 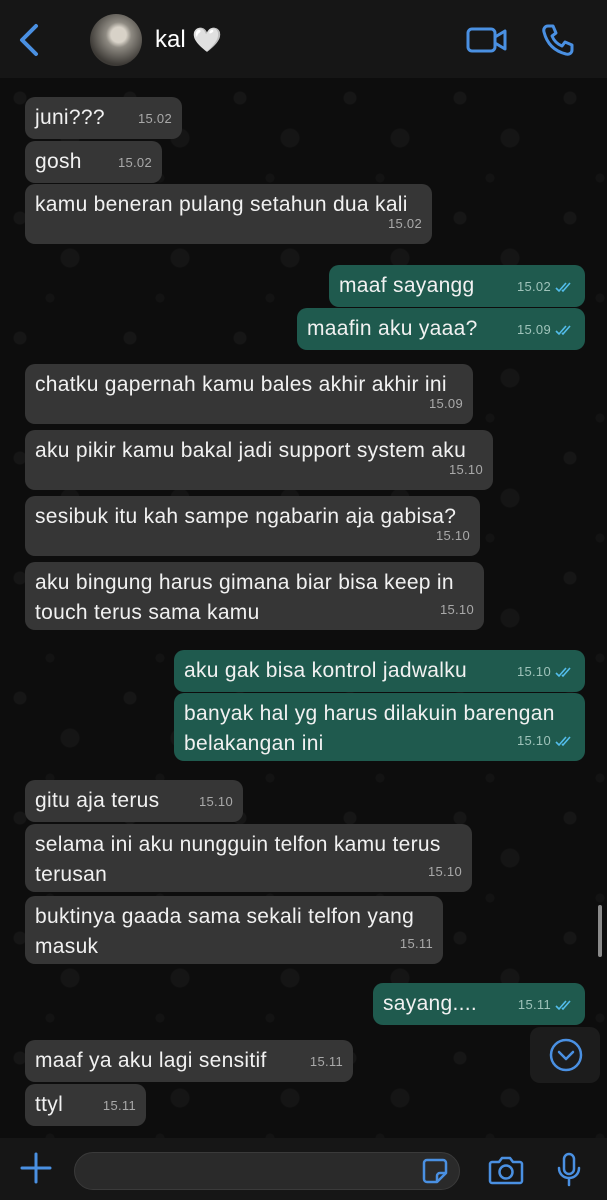 I want to click on video-camera-icon, so click(x=486, y=40).